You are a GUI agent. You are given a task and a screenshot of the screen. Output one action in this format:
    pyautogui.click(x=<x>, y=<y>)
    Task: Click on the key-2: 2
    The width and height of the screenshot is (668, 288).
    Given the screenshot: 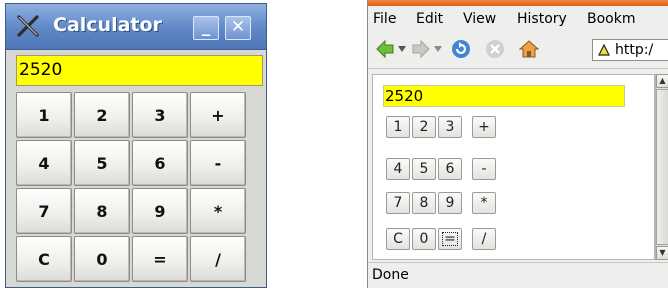 What is the action you would take?
    pyautogui.click(x=102, y=115)
    